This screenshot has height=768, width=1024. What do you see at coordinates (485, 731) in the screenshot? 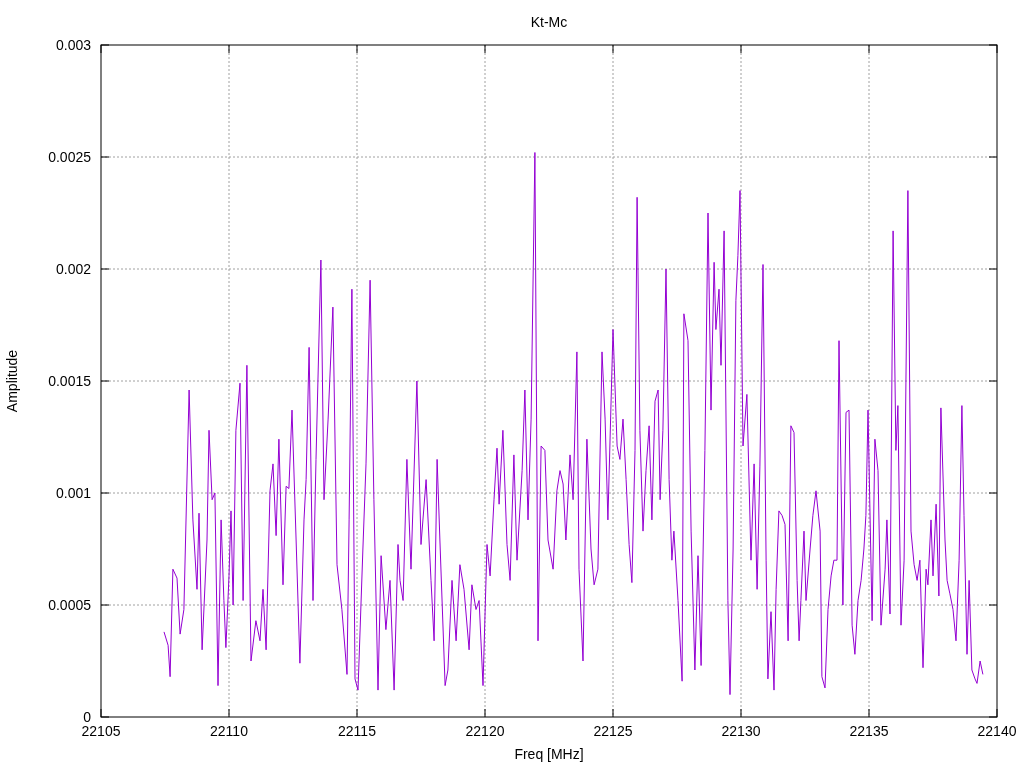
I see `tick-label: 22120` at bounding box center [485, 731].